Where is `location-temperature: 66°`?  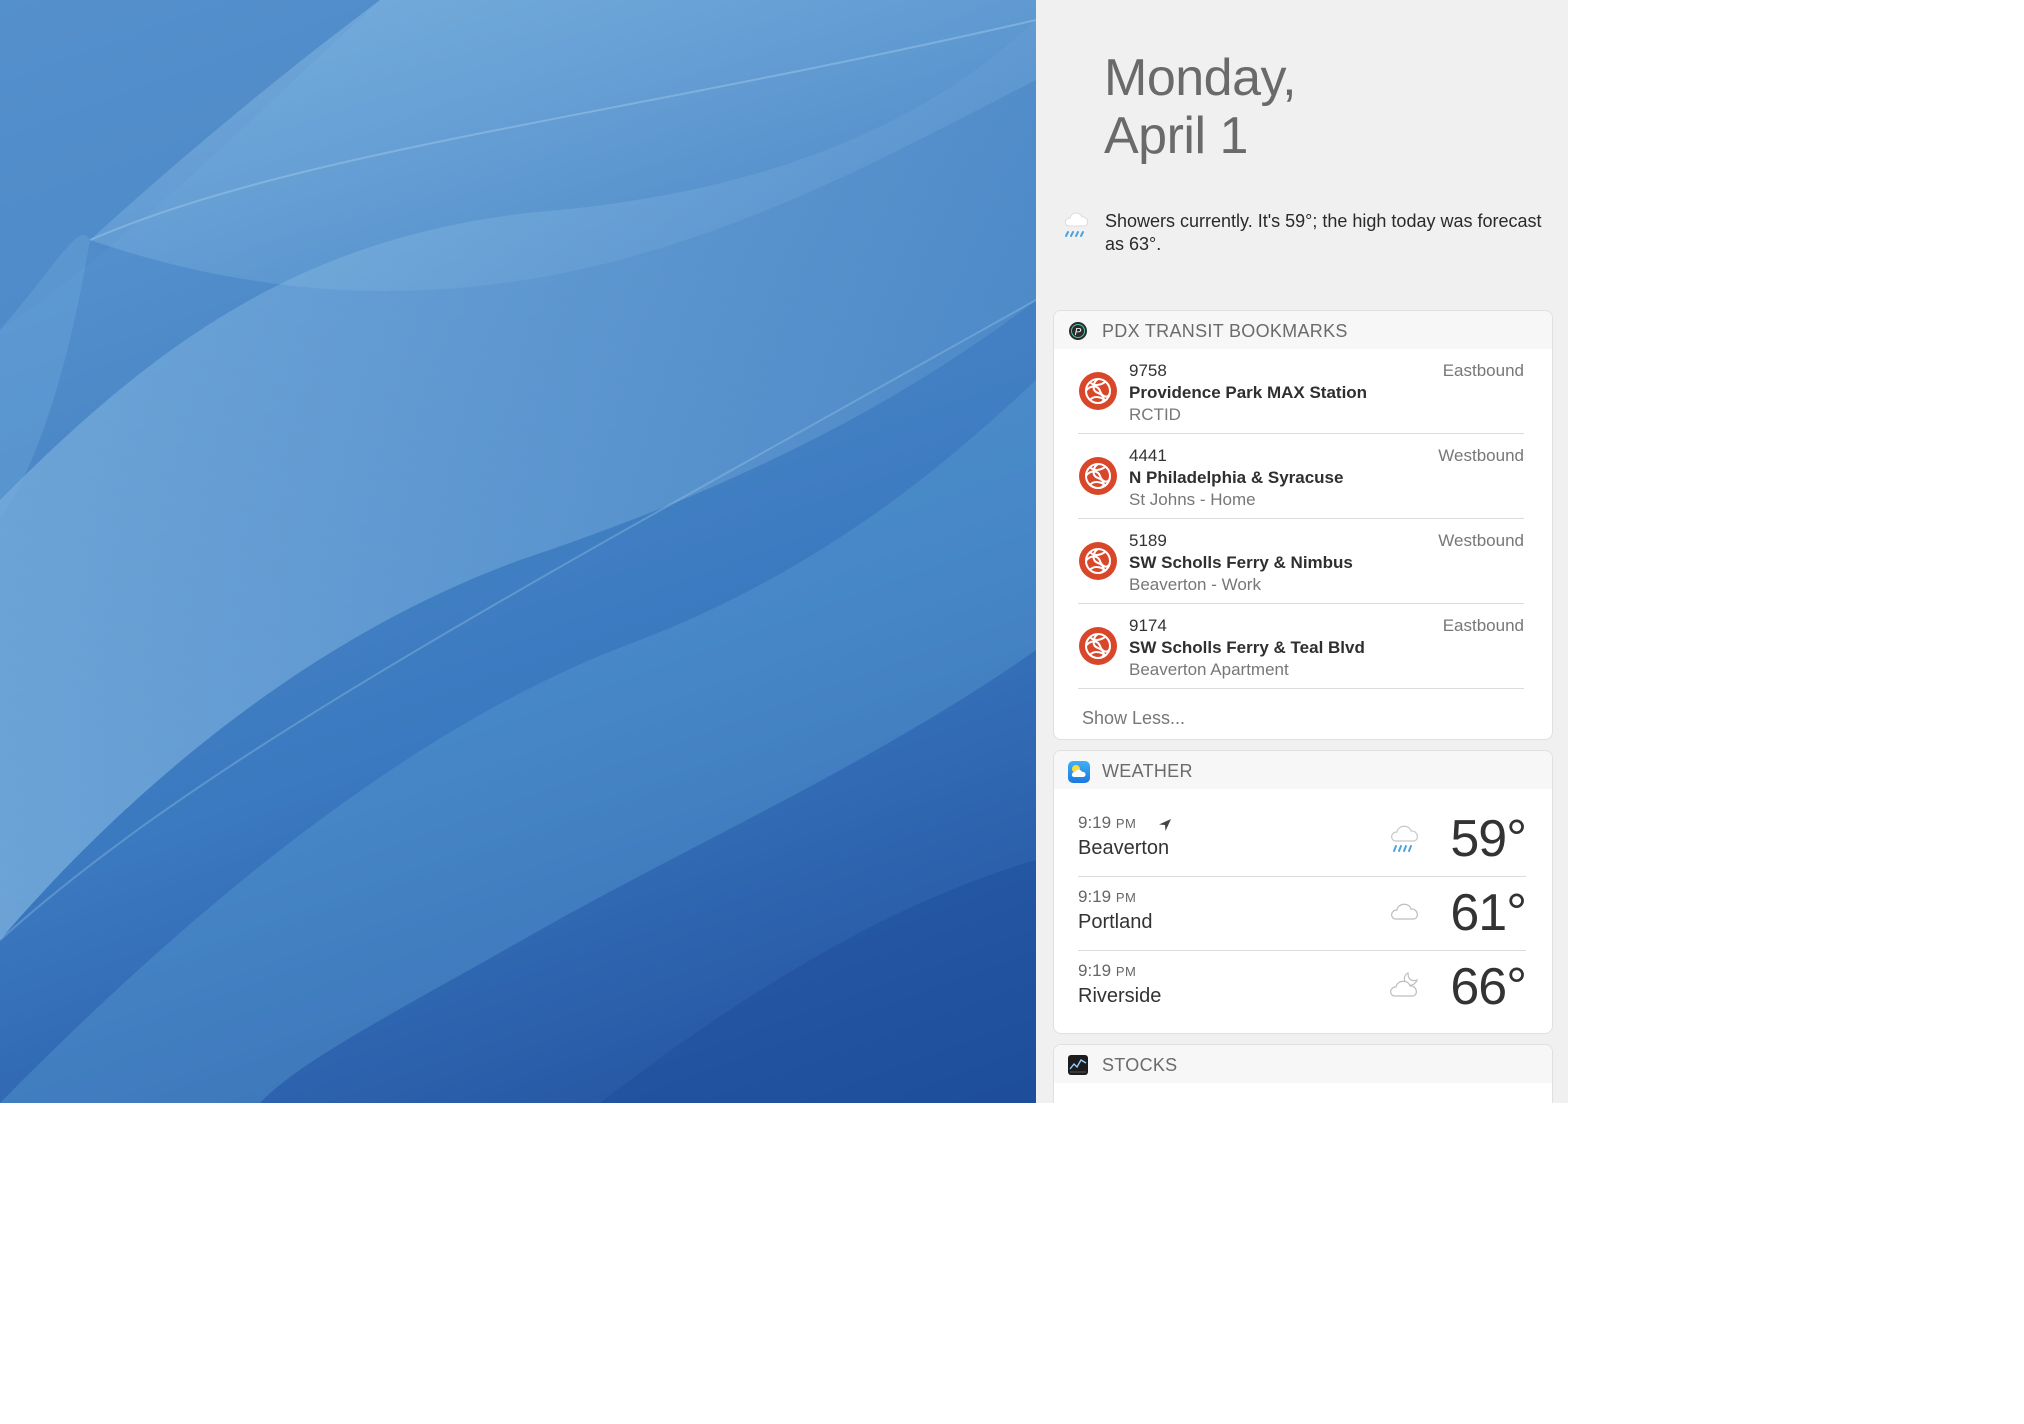
location-temperature: 66° is located at coordinates (1488, 987).